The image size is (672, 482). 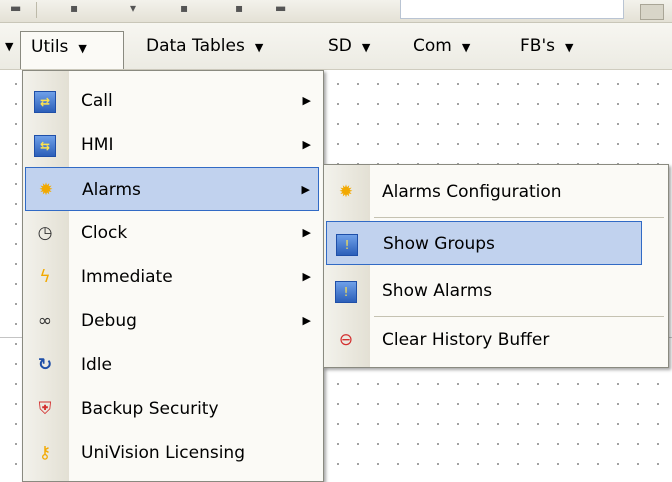 I want to click on menu-item-alarms-configuration: ✹ Alarms Configuration, so click(x=495, y=192).